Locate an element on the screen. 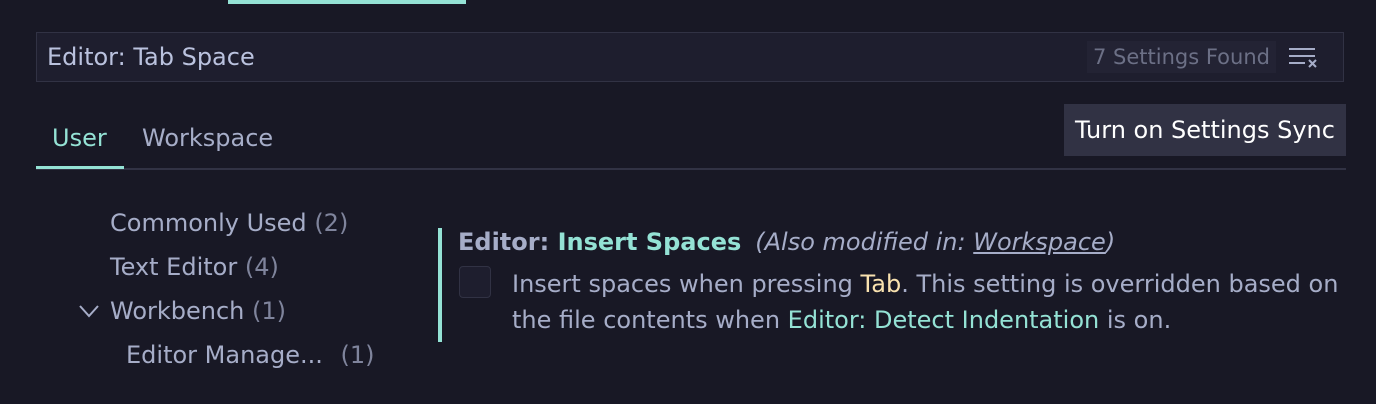 The height and width of the screenshot is (404, 1376). tab-workspace: Workspace is located at coordinates (207, 138).